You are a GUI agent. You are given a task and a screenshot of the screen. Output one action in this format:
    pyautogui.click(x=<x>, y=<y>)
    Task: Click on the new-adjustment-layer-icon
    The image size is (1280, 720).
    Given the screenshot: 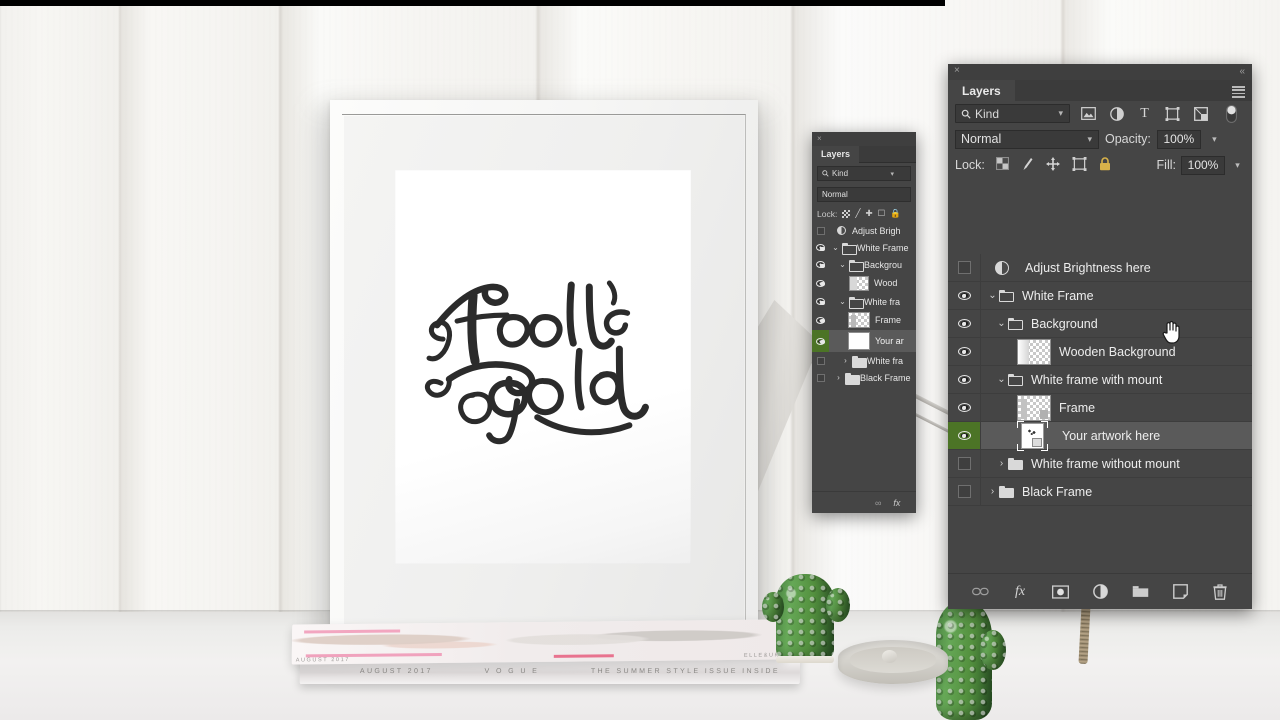 What is the action you would take?
    pyautogui.click(x=1100, y=591)
    